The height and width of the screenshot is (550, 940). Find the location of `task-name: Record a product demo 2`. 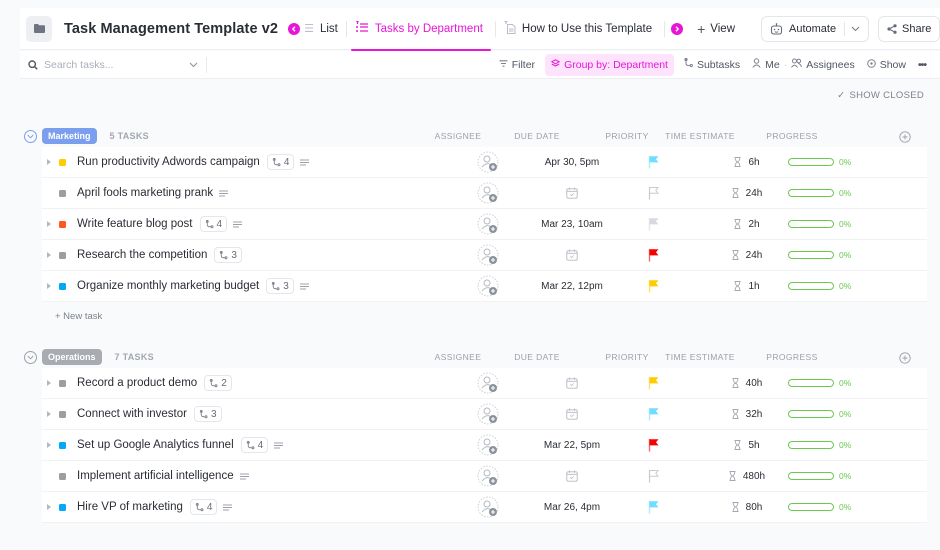

task-name: Record a product demo 2 is located at coordinates (154, 383).